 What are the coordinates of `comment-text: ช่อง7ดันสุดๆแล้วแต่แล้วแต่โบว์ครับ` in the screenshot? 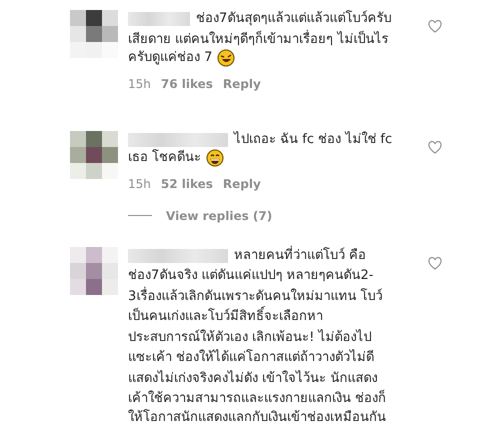 It's located at (294, 19).